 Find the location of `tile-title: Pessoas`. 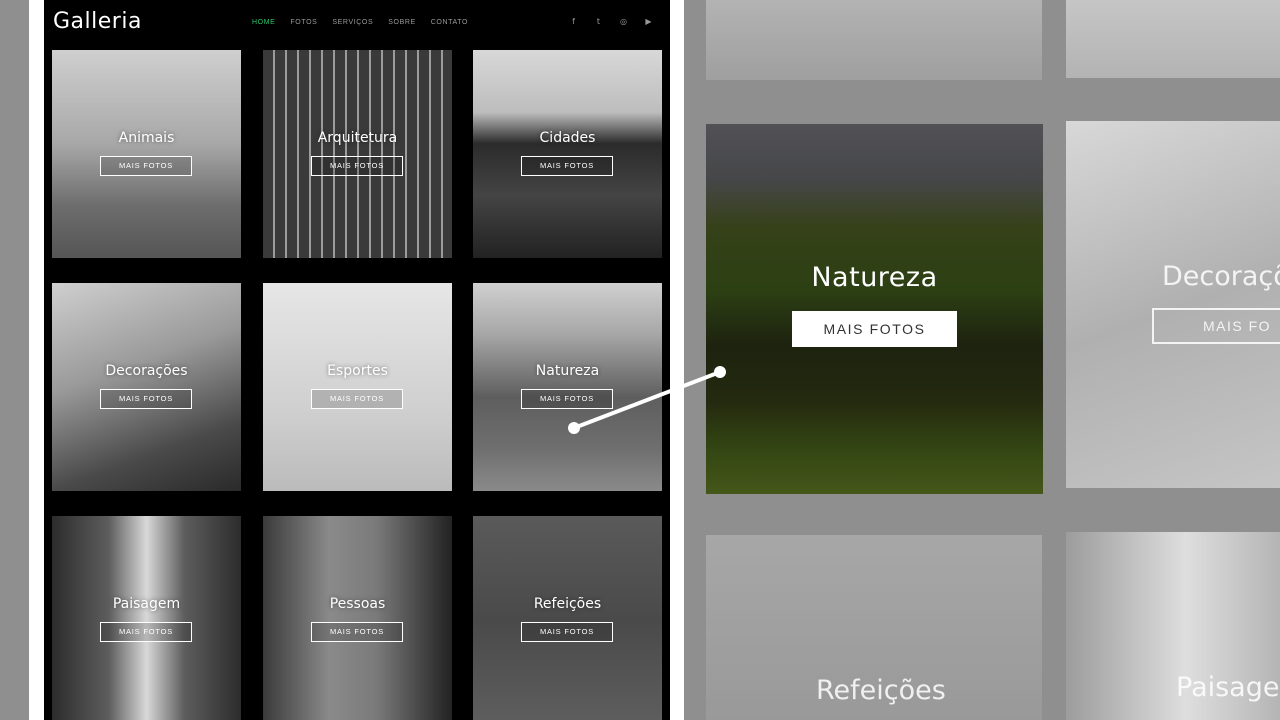

tile-title: Pessoas is located at coordinates (357, 604).